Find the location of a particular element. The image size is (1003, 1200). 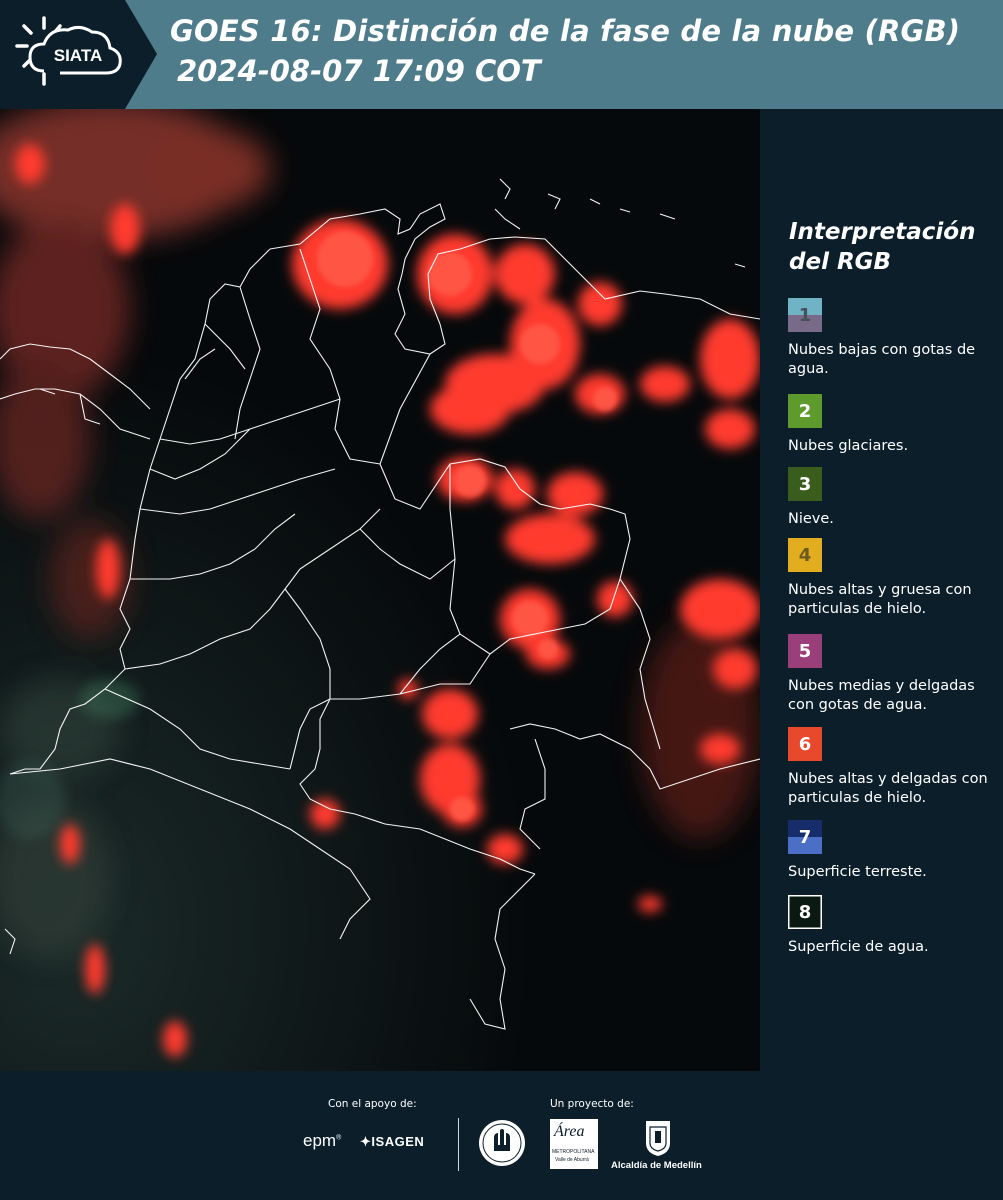

seal-logo is located at coordinates (502, 1145).